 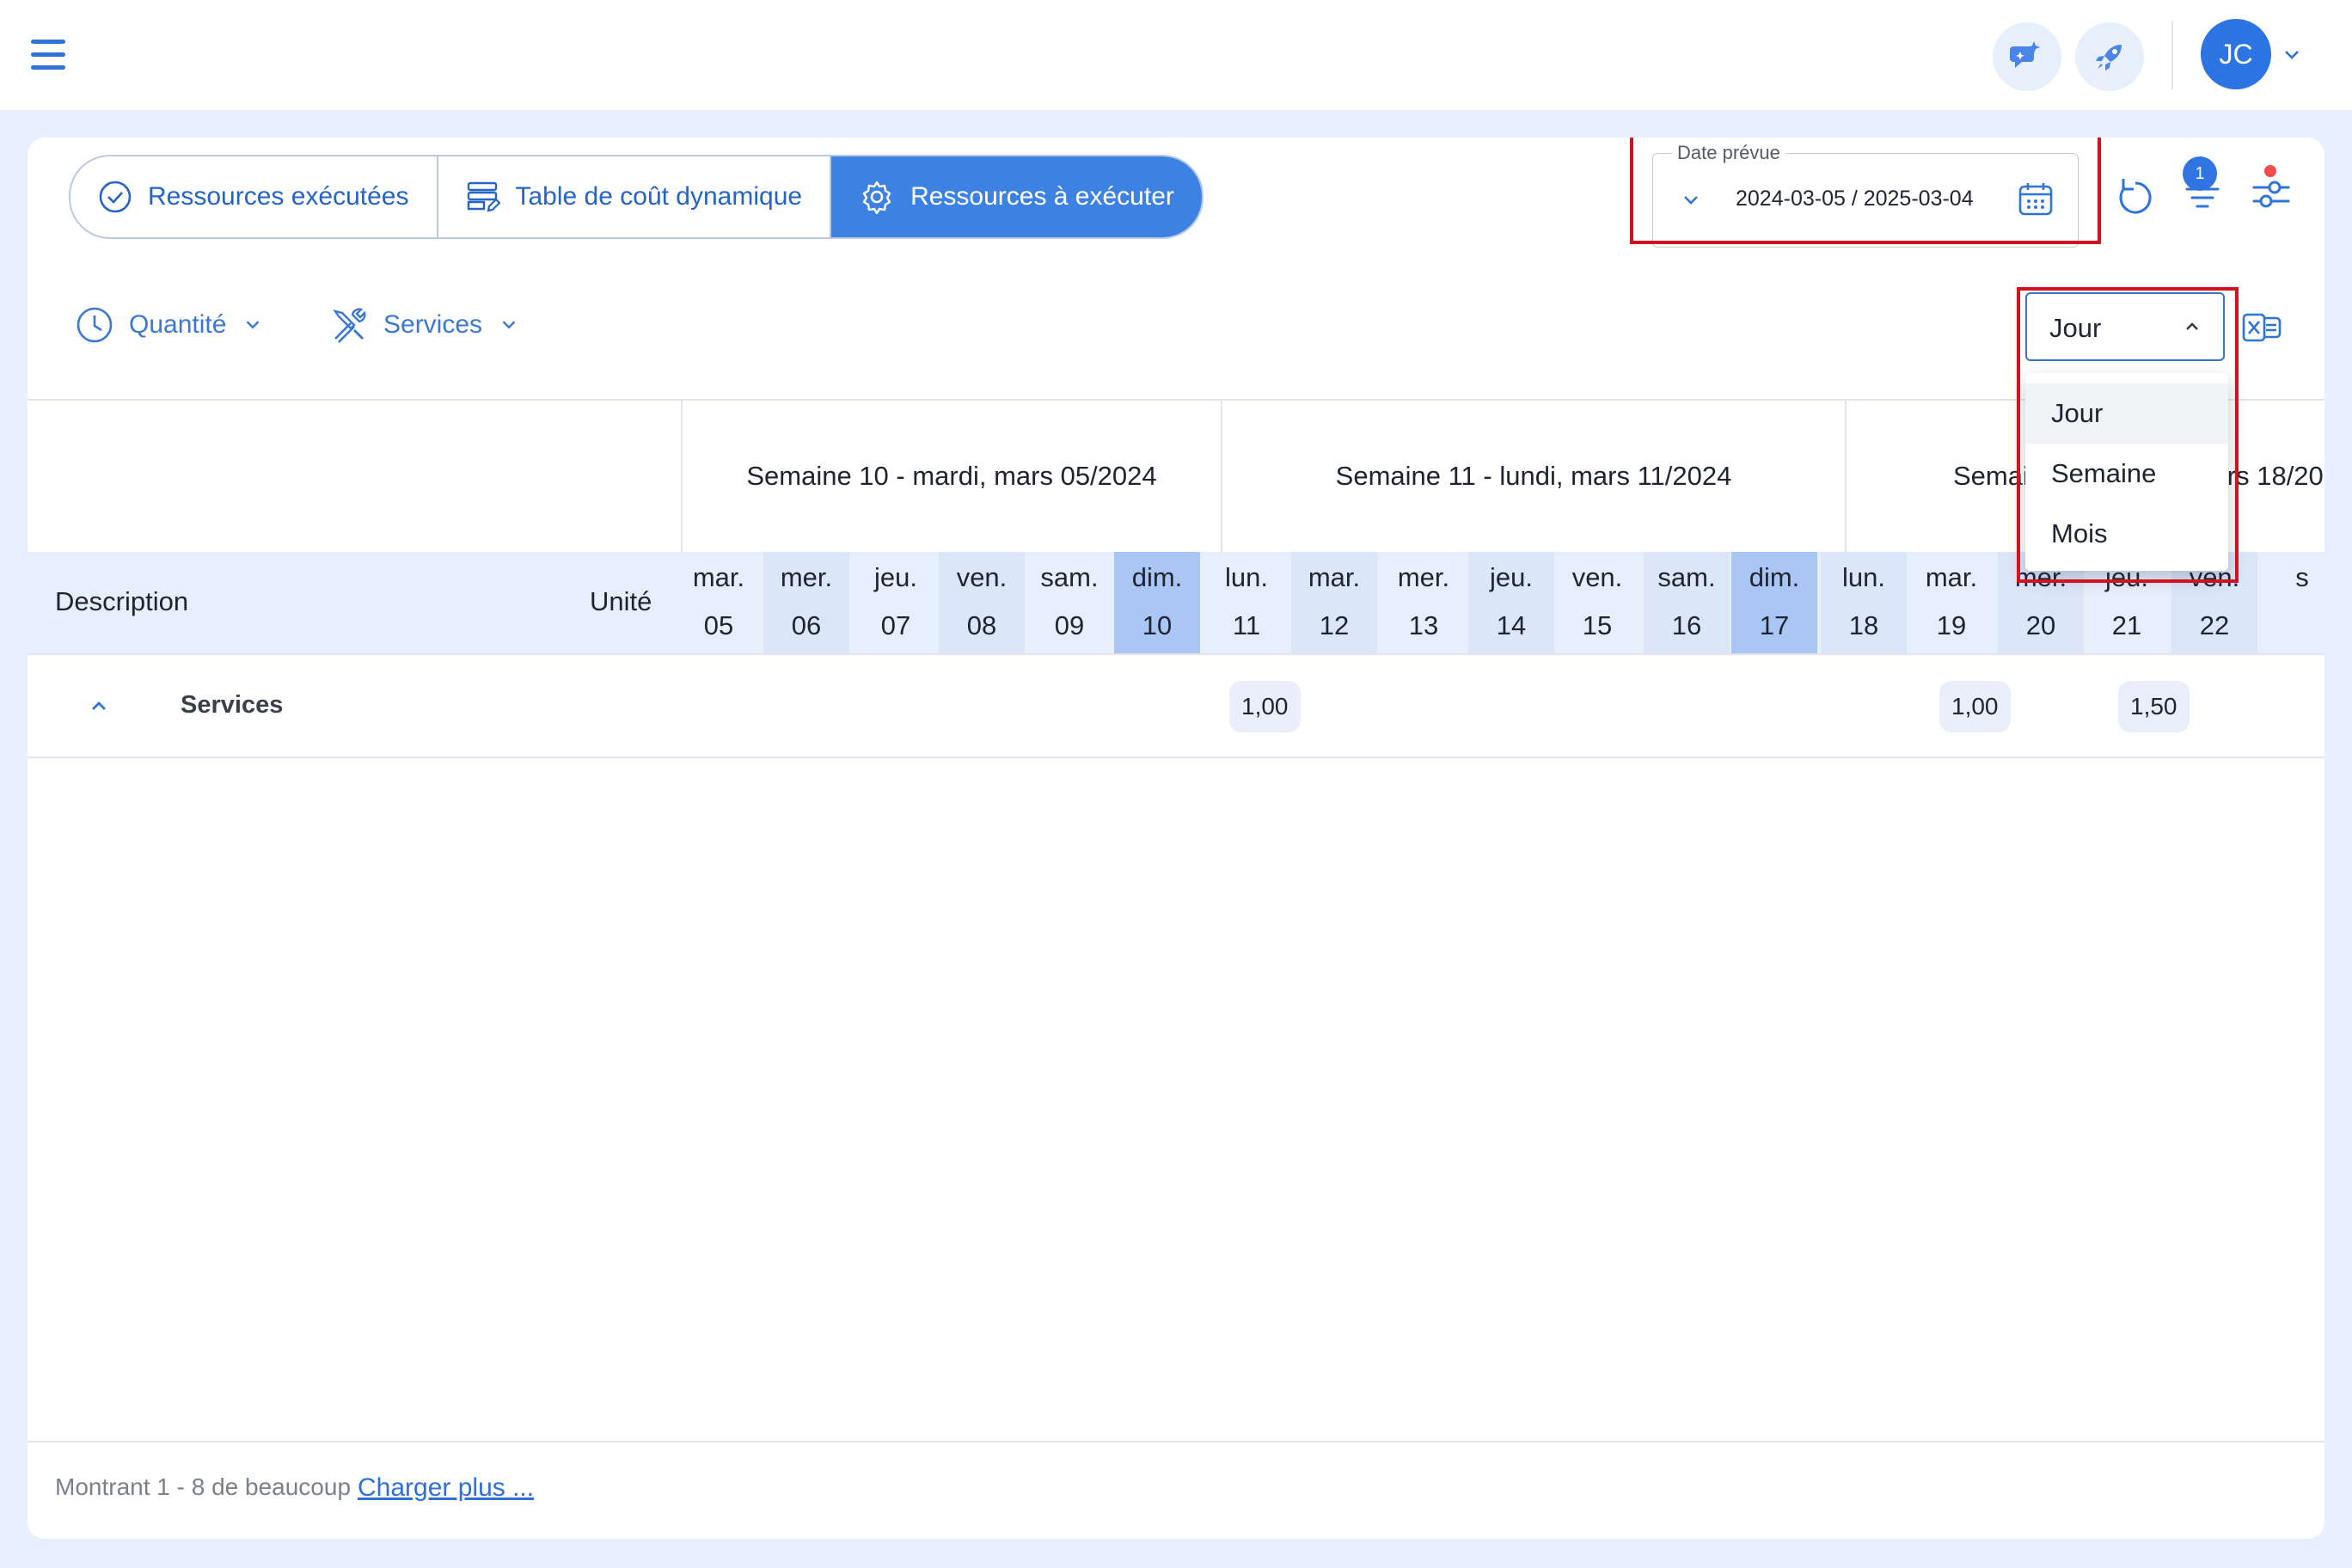 I want to click on day-number: 11, so click(x=1246, y=625).